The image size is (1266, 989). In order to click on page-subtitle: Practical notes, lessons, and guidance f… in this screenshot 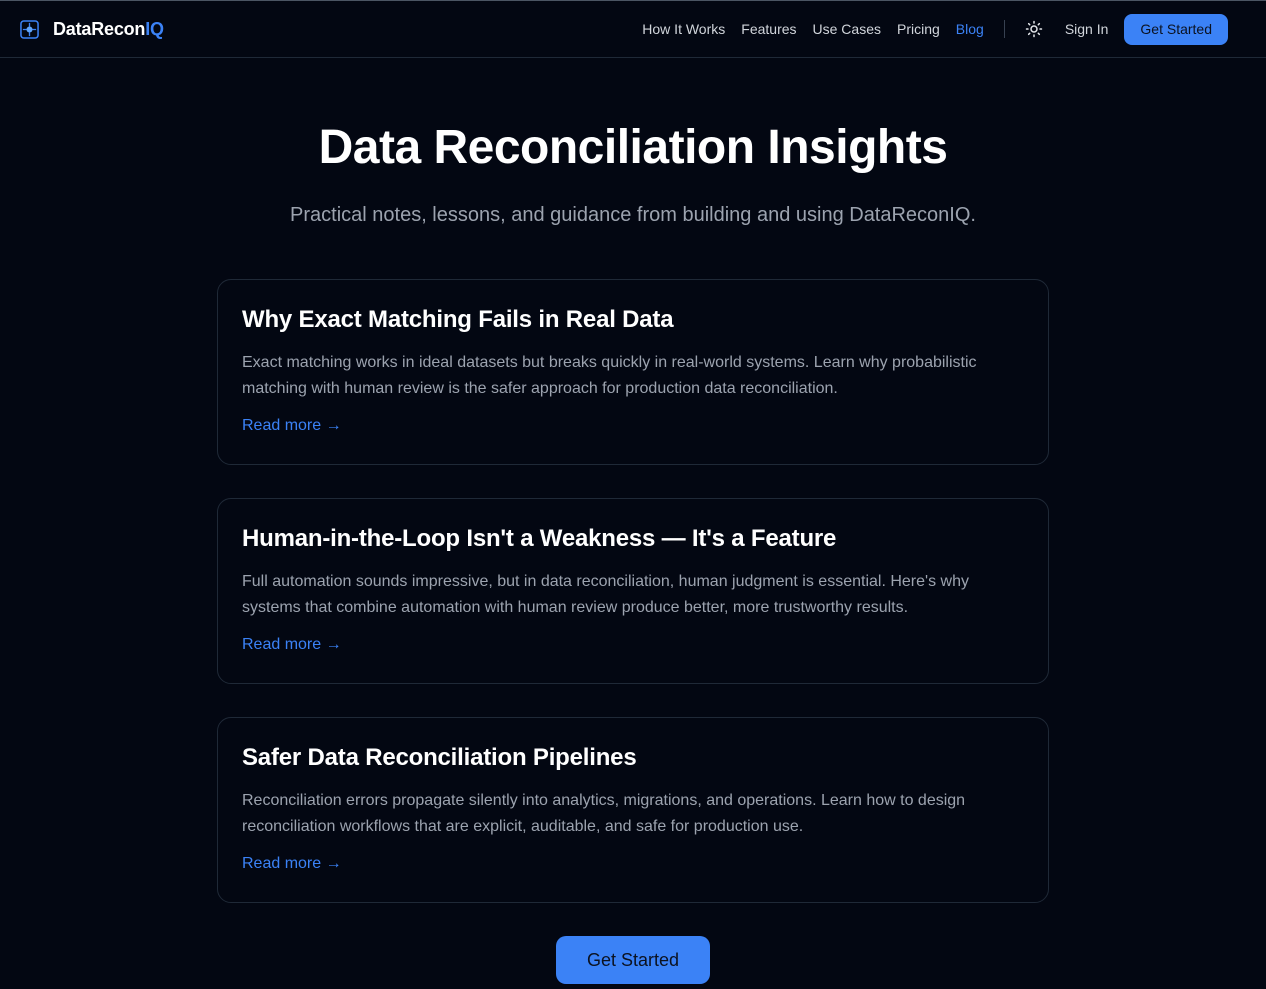, I will do `click(633, 215)`.